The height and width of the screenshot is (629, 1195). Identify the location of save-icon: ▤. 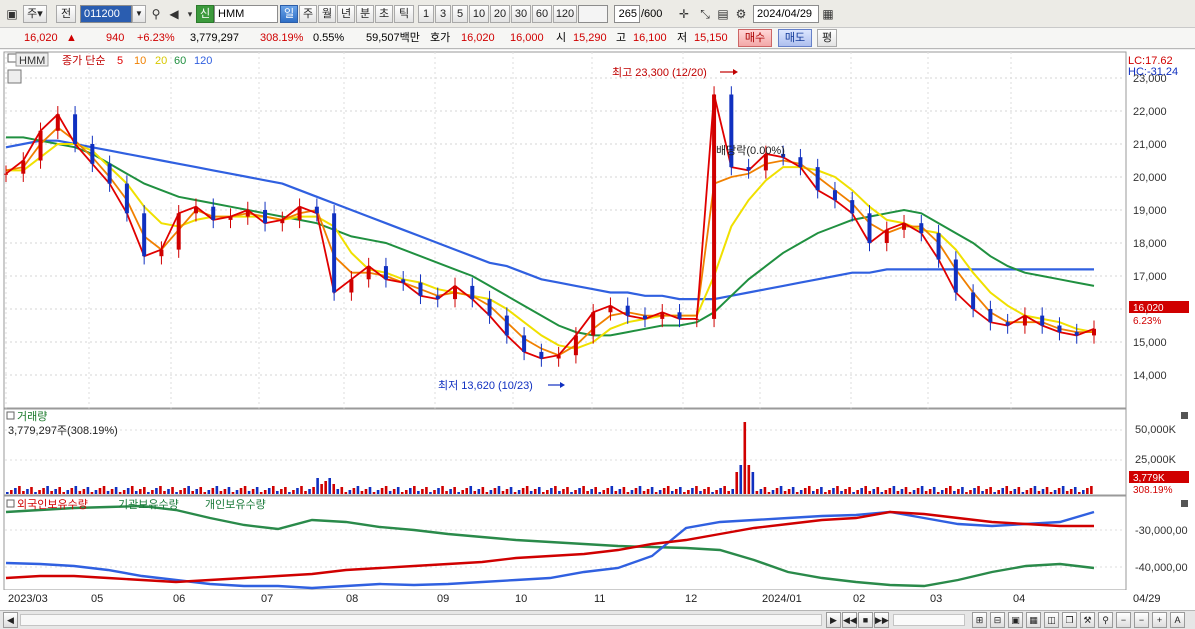
(723, 14).